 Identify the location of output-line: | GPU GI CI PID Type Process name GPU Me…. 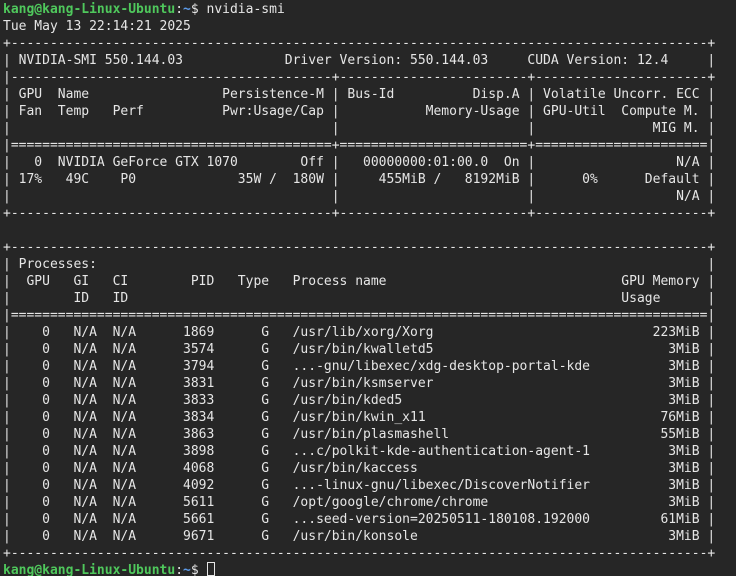
(359, 281).